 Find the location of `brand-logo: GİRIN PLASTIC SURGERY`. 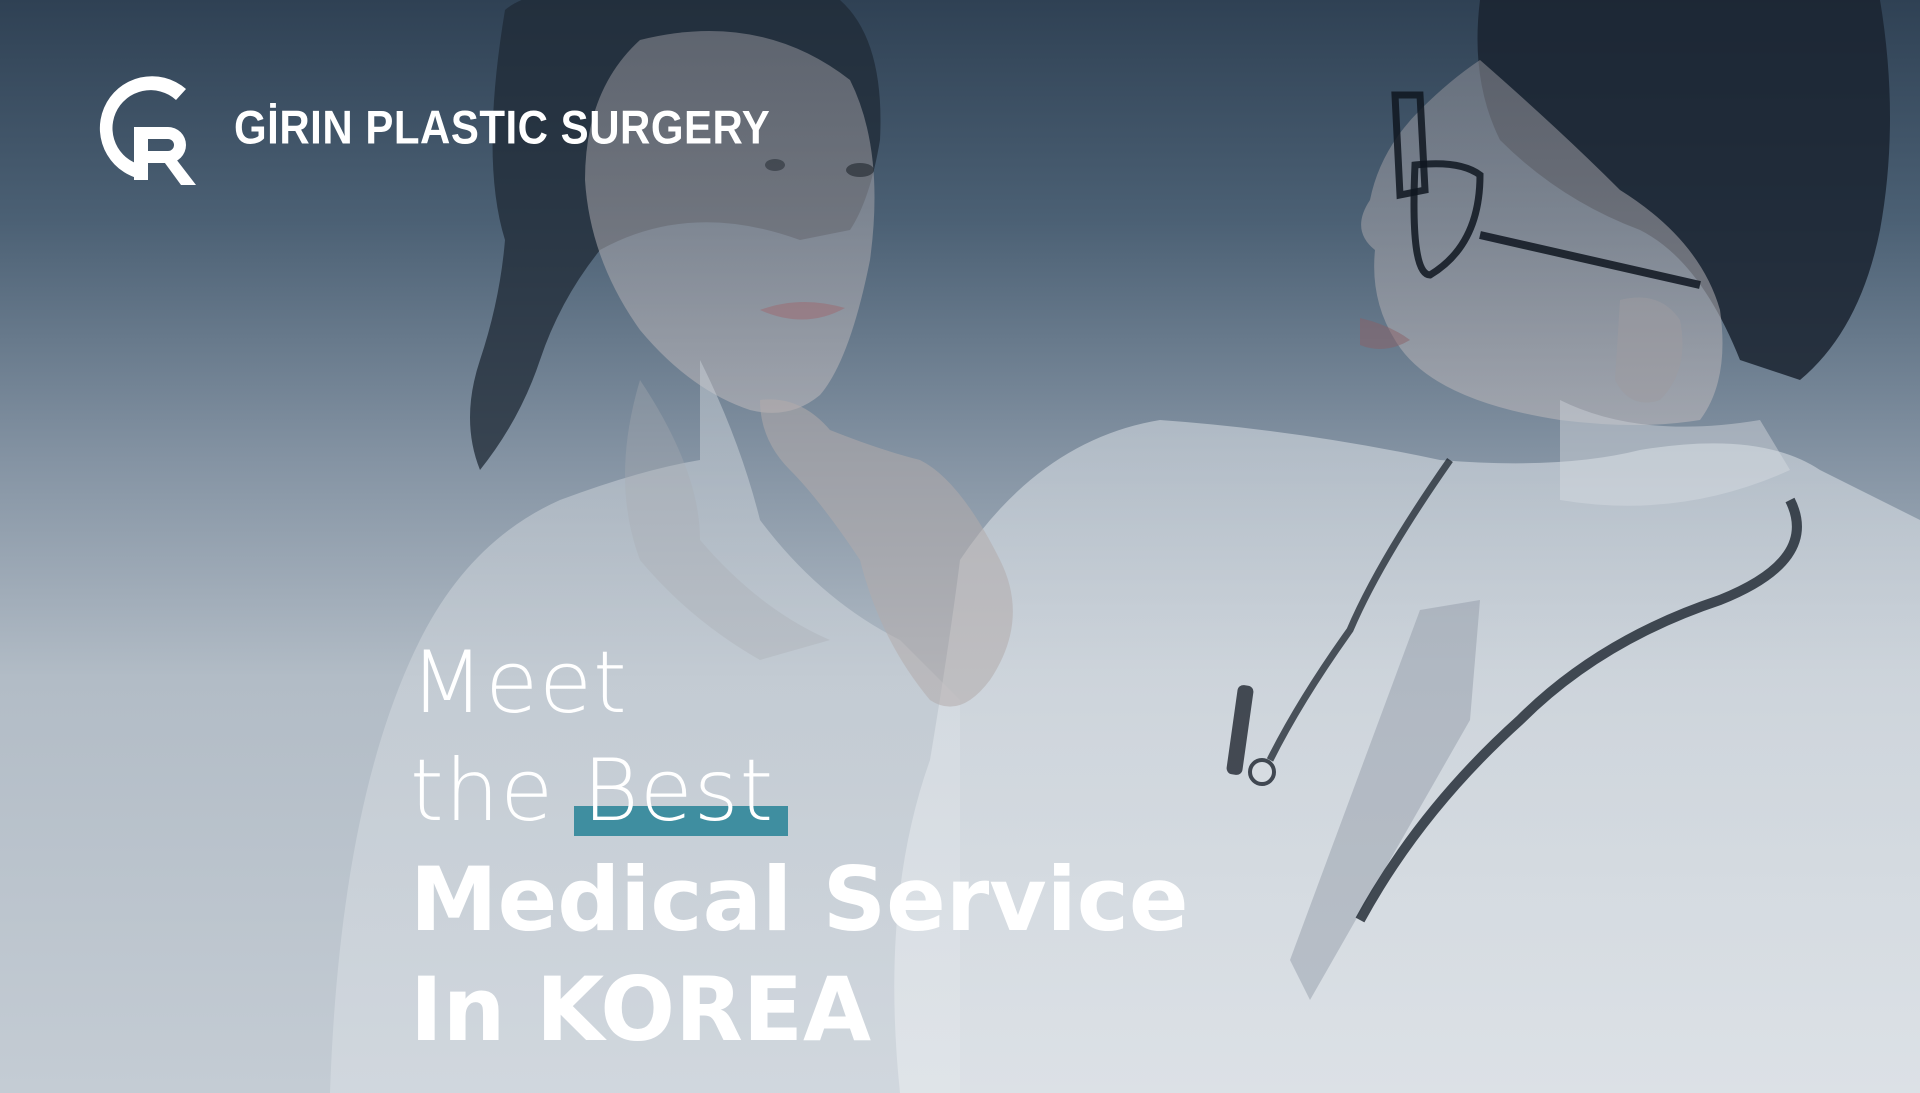

brand-logo: GİRIN PLASTIC SURGERY is located at coordinates (428, 128).